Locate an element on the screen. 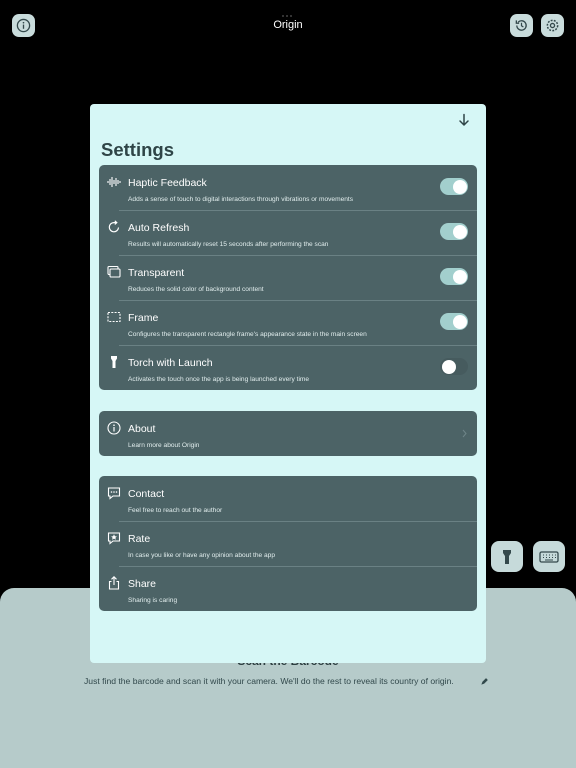  setting-subtitle: Sharing is caring is located at coordinates (153, 600).